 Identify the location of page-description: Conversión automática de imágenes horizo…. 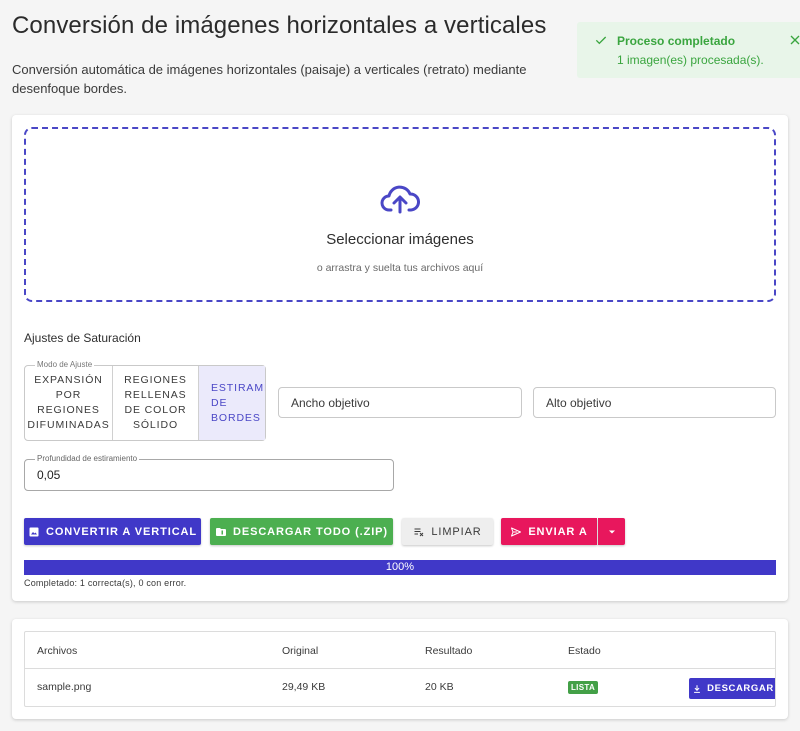
(269, 79).